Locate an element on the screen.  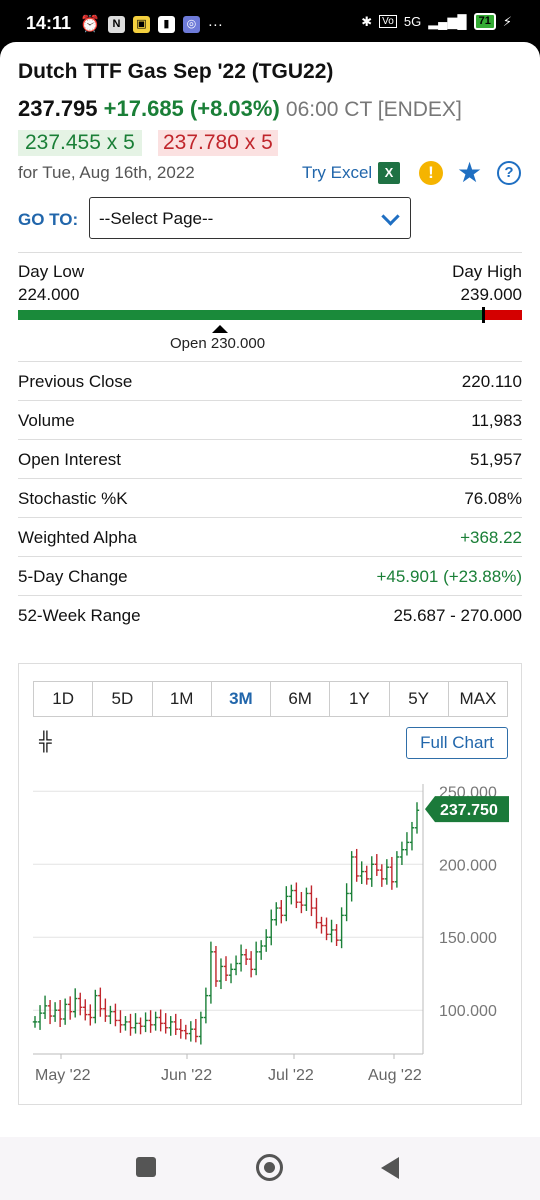
ask-badge: 237.780 x 5 is located at coordinates (218, 143).